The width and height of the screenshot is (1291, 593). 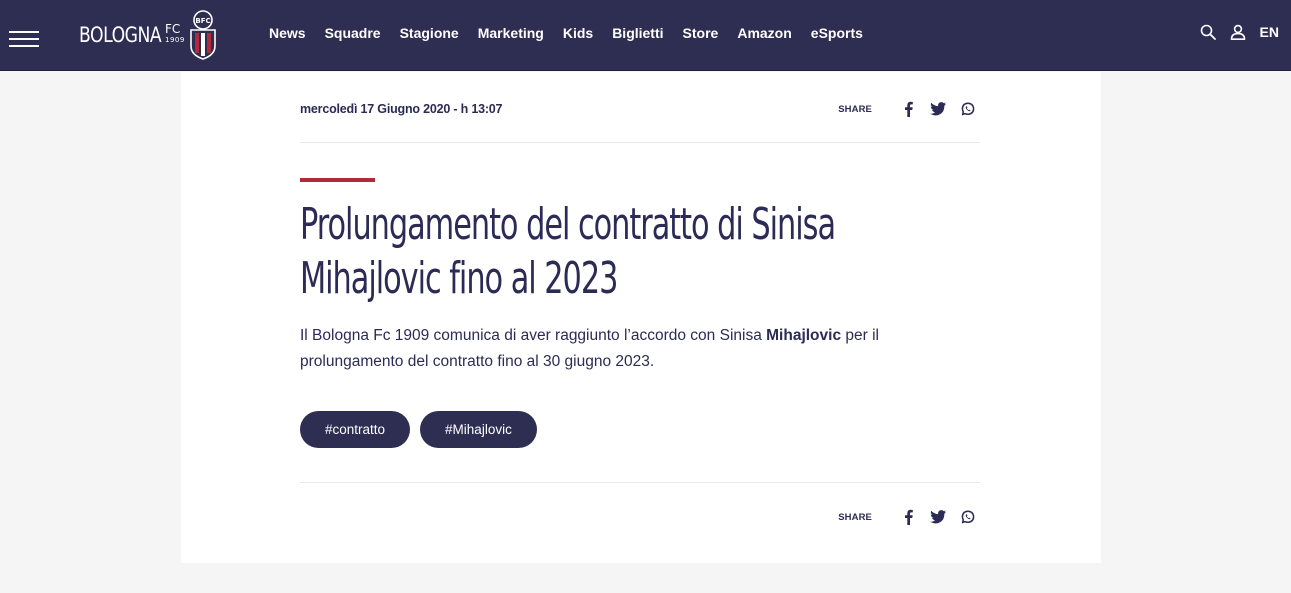 What do you see at coordinates (202, 21) in the screenshot?
I see `svg-text: BFC` at bounding box center [202, 21].